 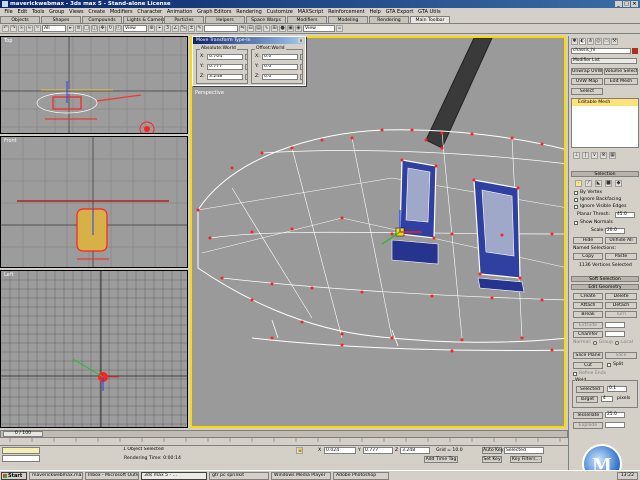 What do you see at coordinates (346, 12) in the screenshot?
I see `menu-reinforcement: Reinforcement` at bounding box center [346, 12].